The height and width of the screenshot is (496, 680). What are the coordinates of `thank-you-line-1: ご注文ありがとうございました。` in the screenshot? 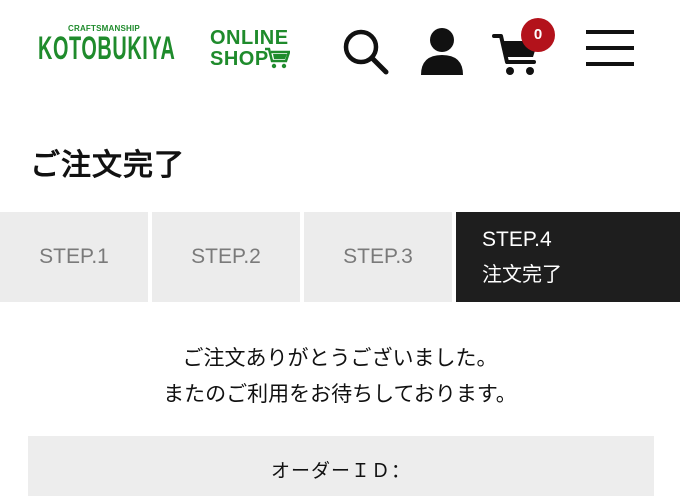 It's located at (340, 358).